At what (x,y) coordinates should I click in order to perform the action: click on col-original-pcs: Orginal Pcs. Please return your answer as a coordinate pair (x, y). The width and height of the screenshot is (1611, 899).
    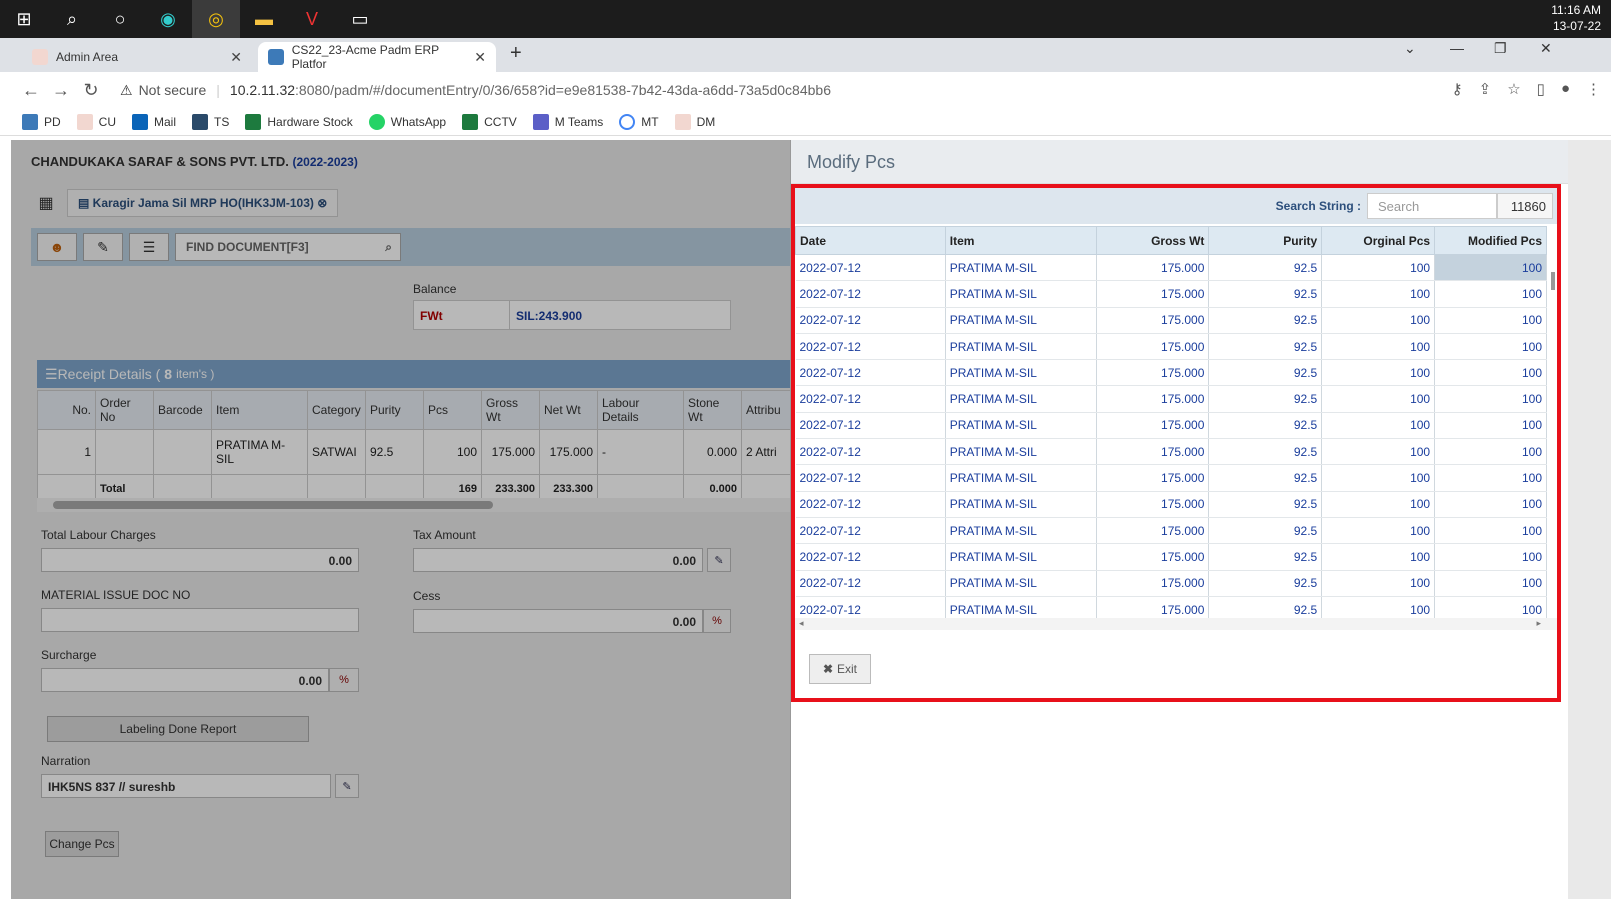
    Looking at the image, I should click on (1378, 240).